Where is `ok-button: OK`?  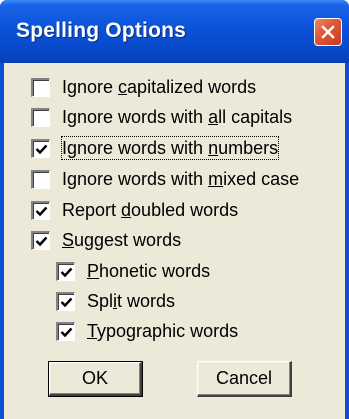 ok-button: OK is located at coordinates (95, 379).